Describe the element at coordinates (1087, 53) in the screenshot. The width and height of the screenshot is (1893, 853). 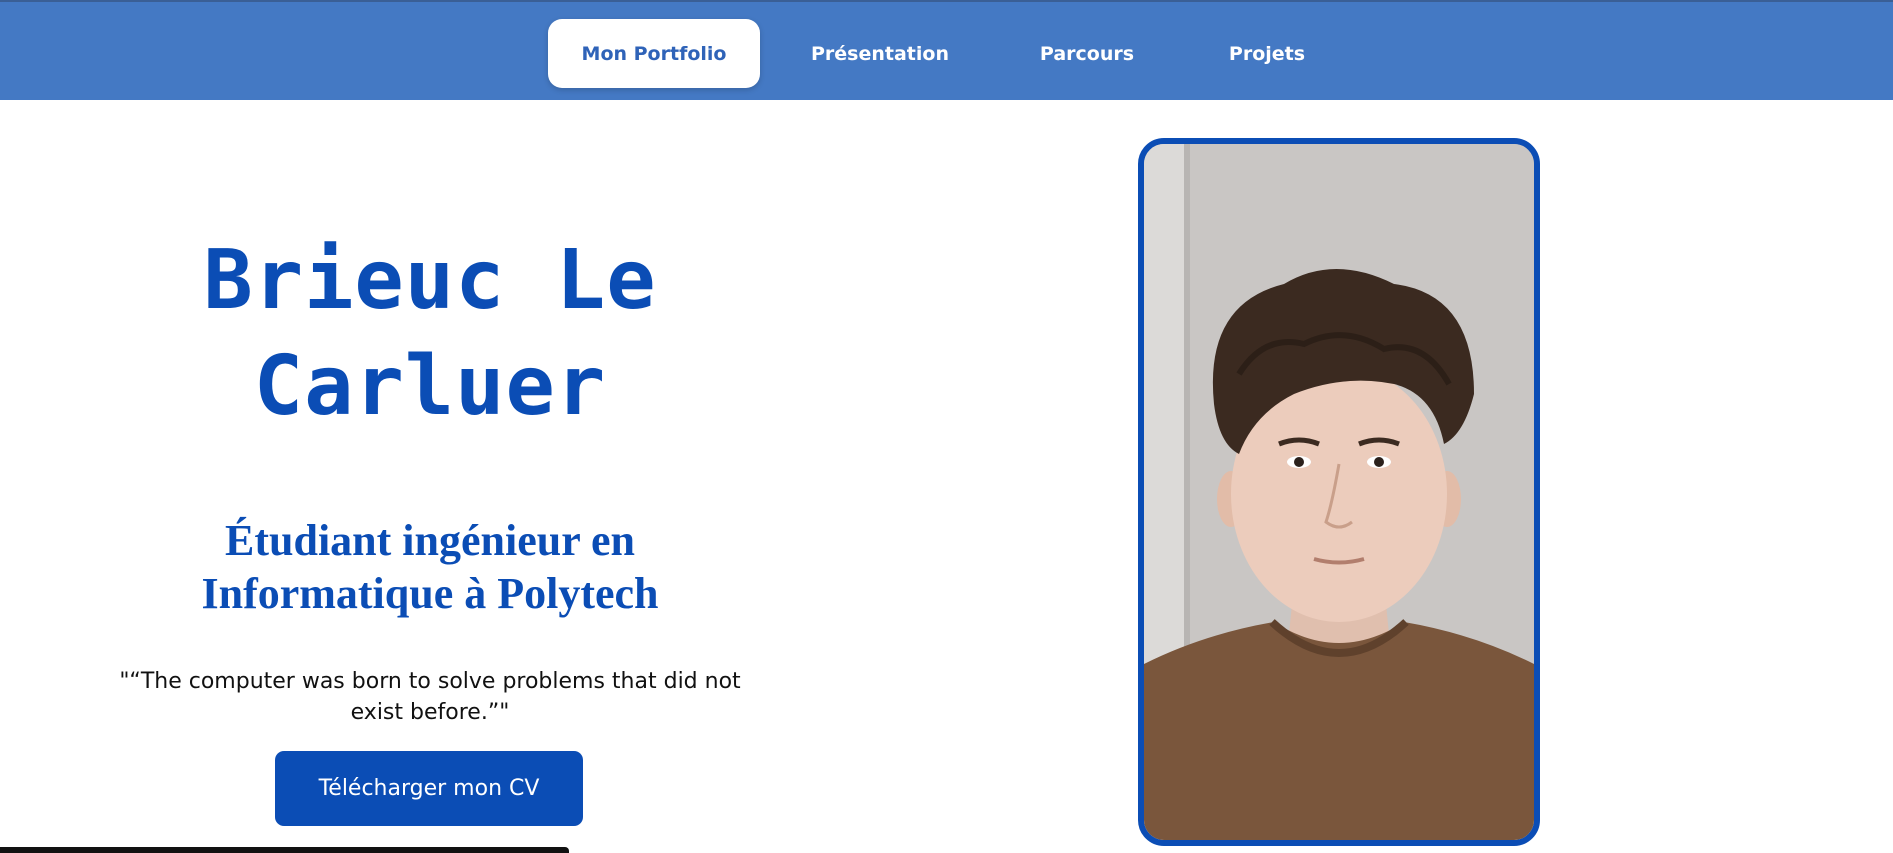
I see `nav-item-parcours: Parcours` at that location.